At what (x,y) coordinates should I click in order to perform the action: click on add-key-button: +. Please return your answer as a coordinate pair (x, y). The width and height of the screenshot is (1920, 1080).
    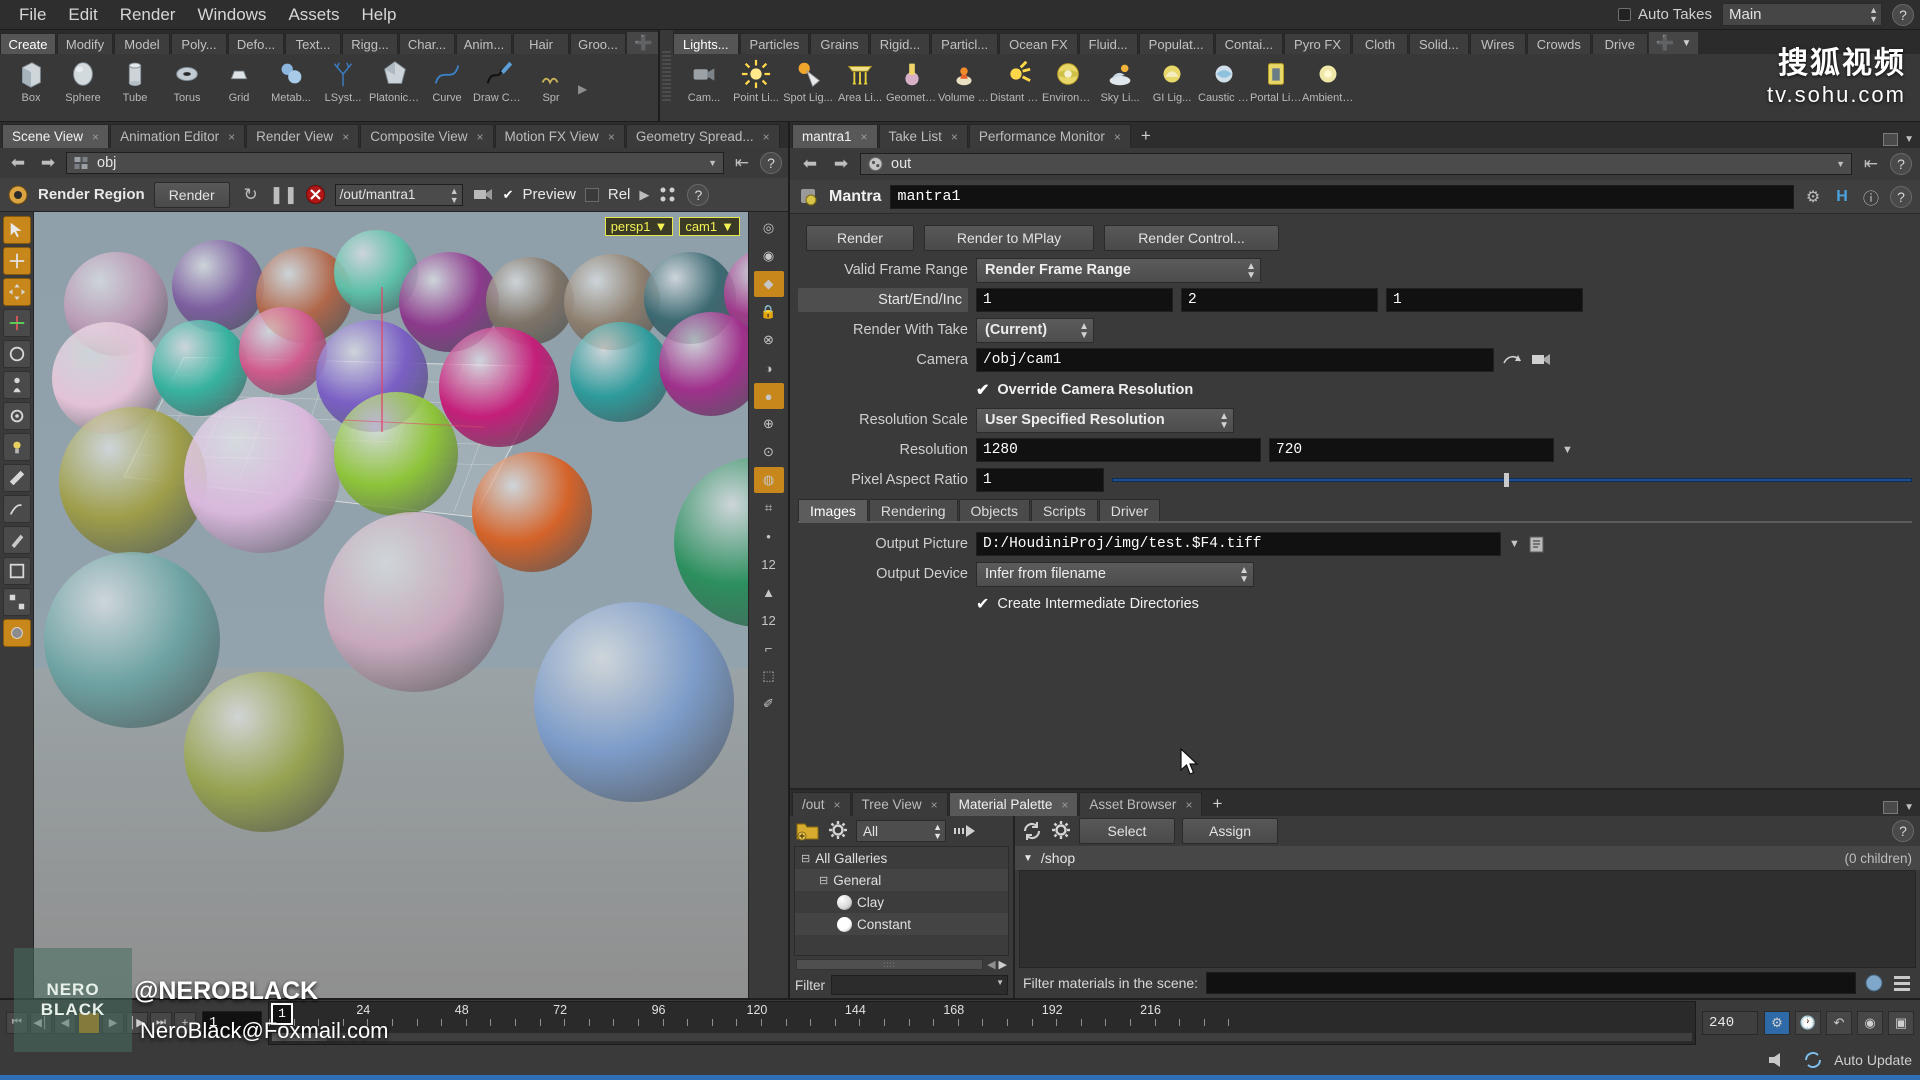
    Looking at the image, I should click on (185, 1022).